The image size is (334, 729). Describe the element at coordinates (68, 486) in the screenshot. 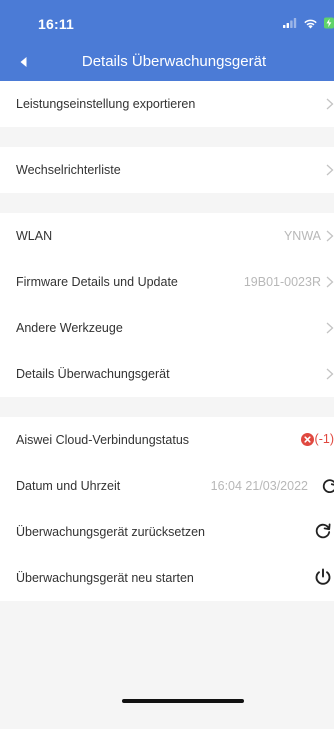

I see `row-label: Datum und Uhrzeit` at that location.